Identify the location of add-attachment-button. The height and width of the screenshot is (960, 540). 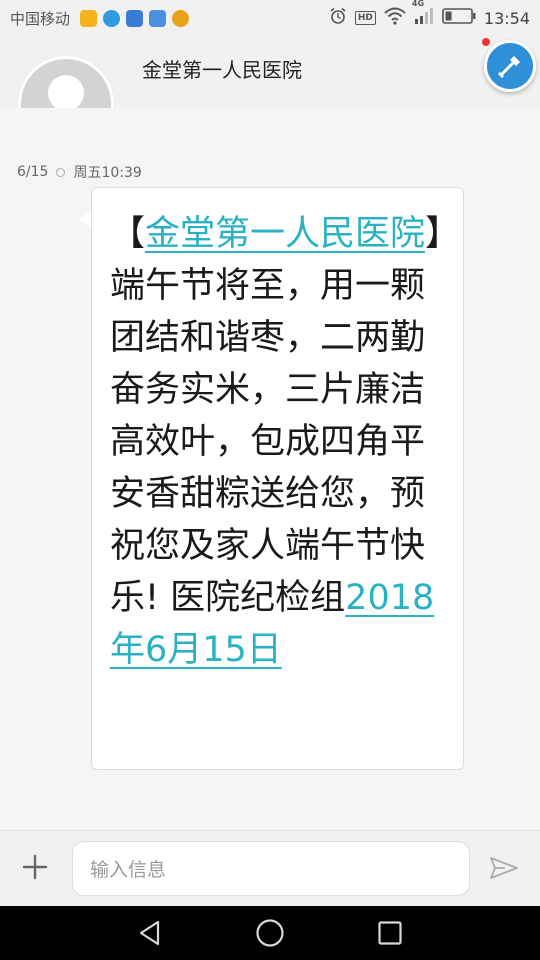
(35, 867).